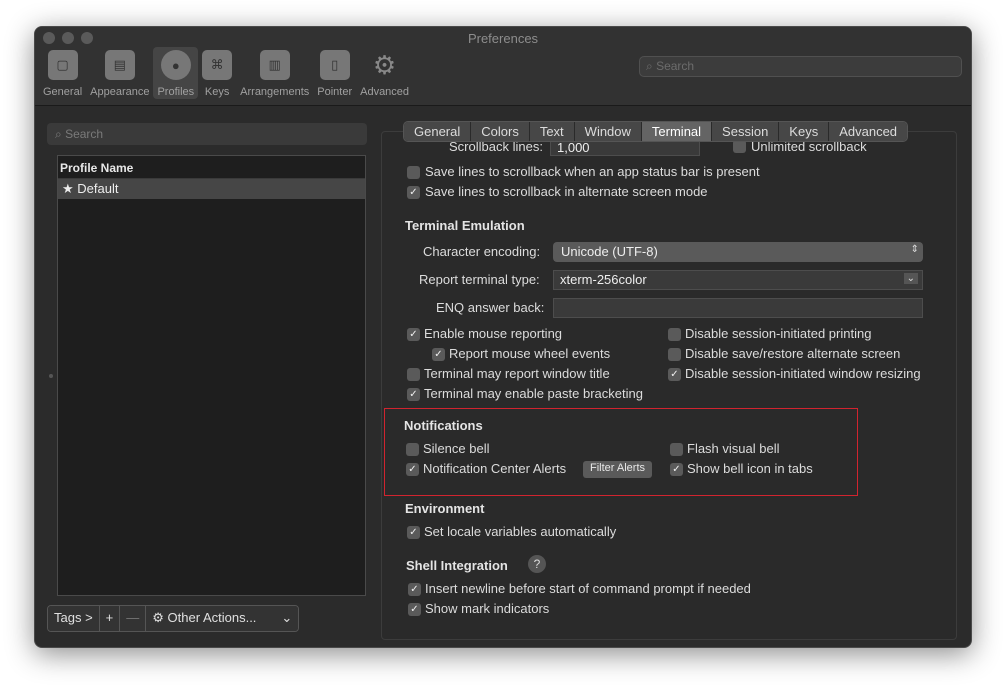  I want to click on arrangements-icon: ▥, so click(274, 65).